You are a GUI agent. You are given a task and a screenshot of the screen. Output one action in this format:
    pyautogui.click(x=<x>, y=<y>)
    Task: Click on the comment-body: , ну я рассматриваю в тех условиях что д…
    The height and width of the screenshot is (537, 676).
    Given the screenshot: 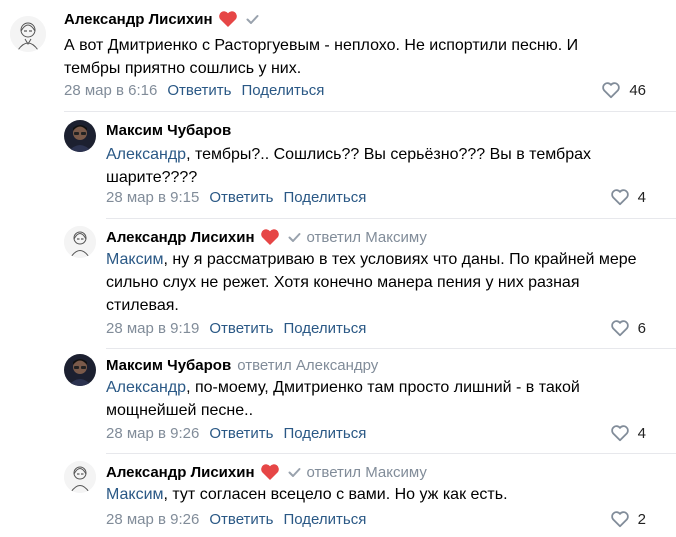 What is the action you would take?
    pyautogui.click(x=371, y=282)
    